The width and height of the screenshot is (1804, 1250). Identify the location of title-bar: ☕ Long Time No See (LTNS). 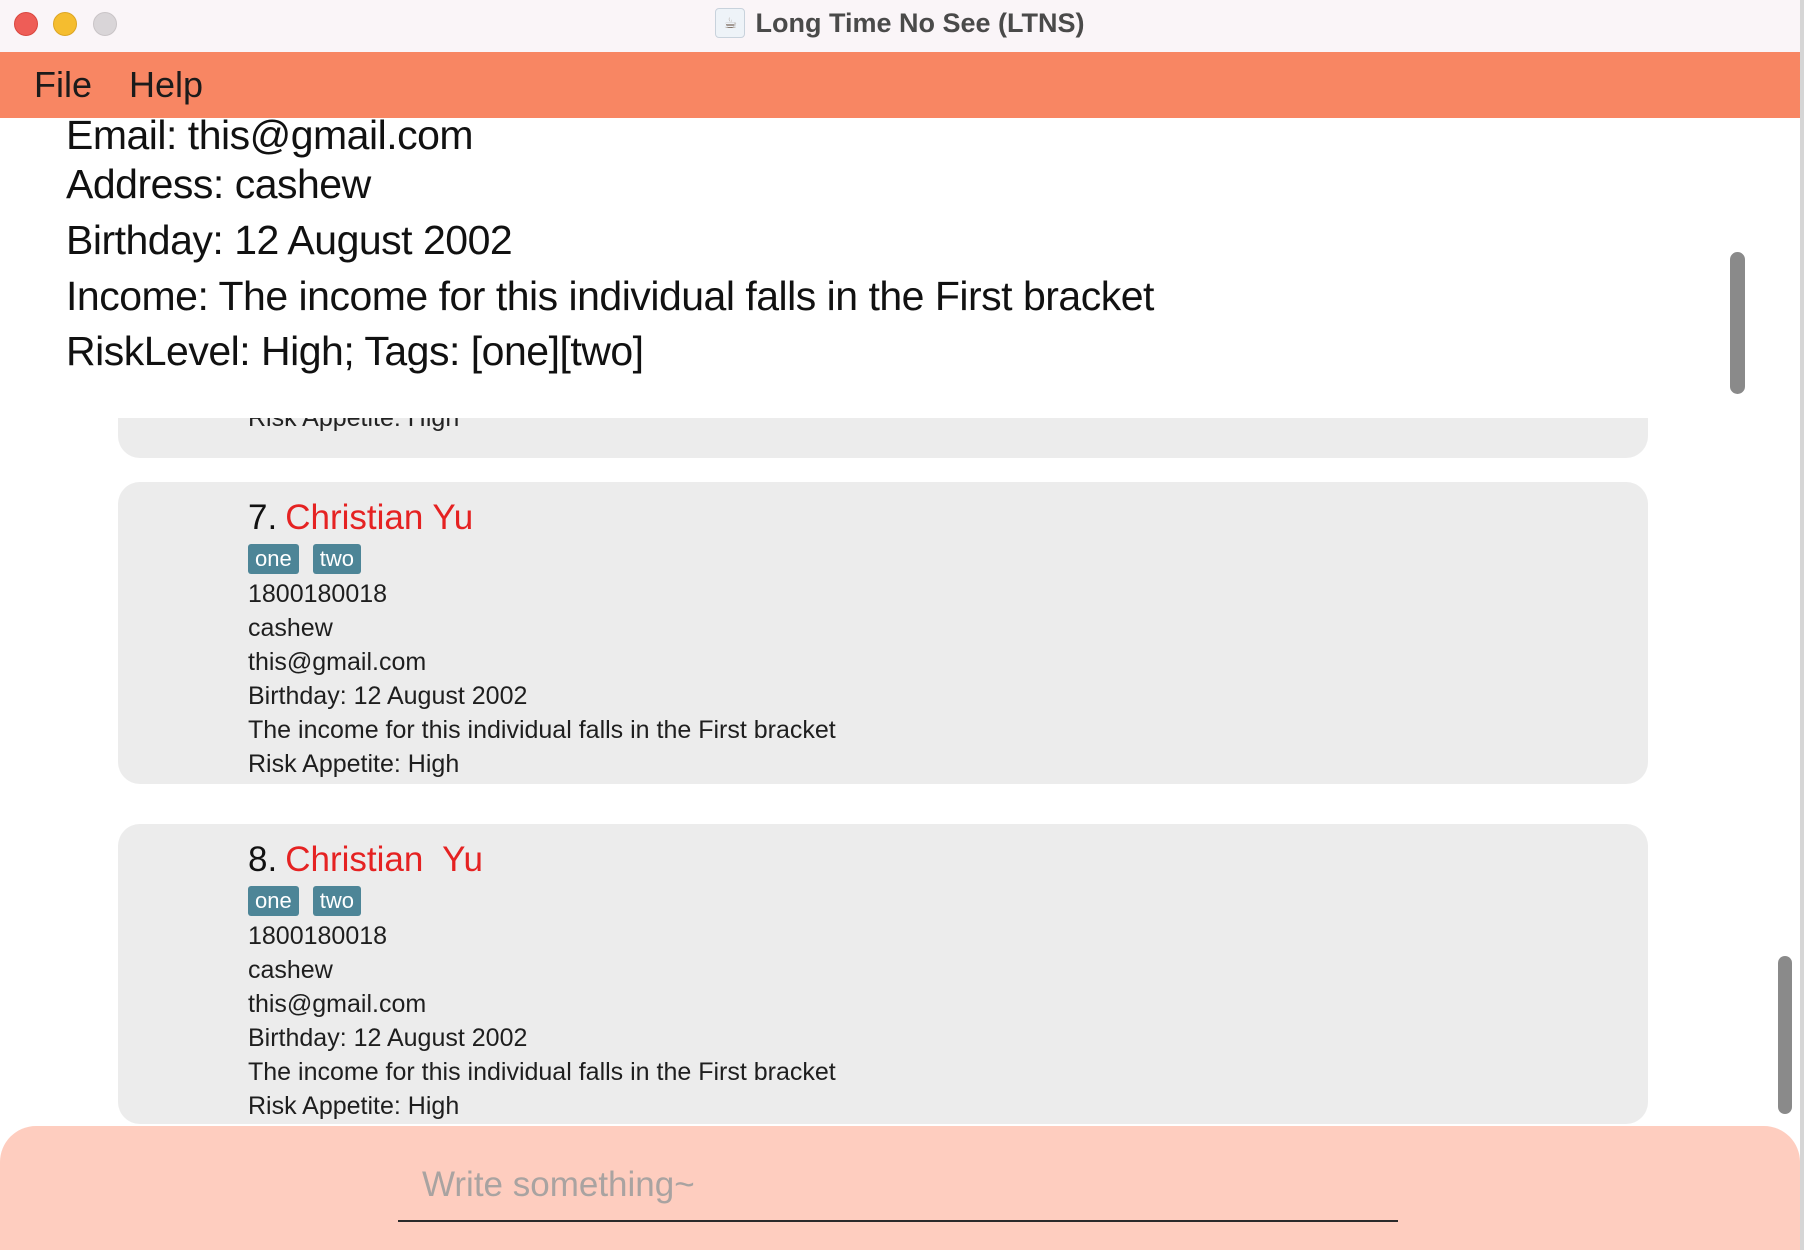
(900, 26).